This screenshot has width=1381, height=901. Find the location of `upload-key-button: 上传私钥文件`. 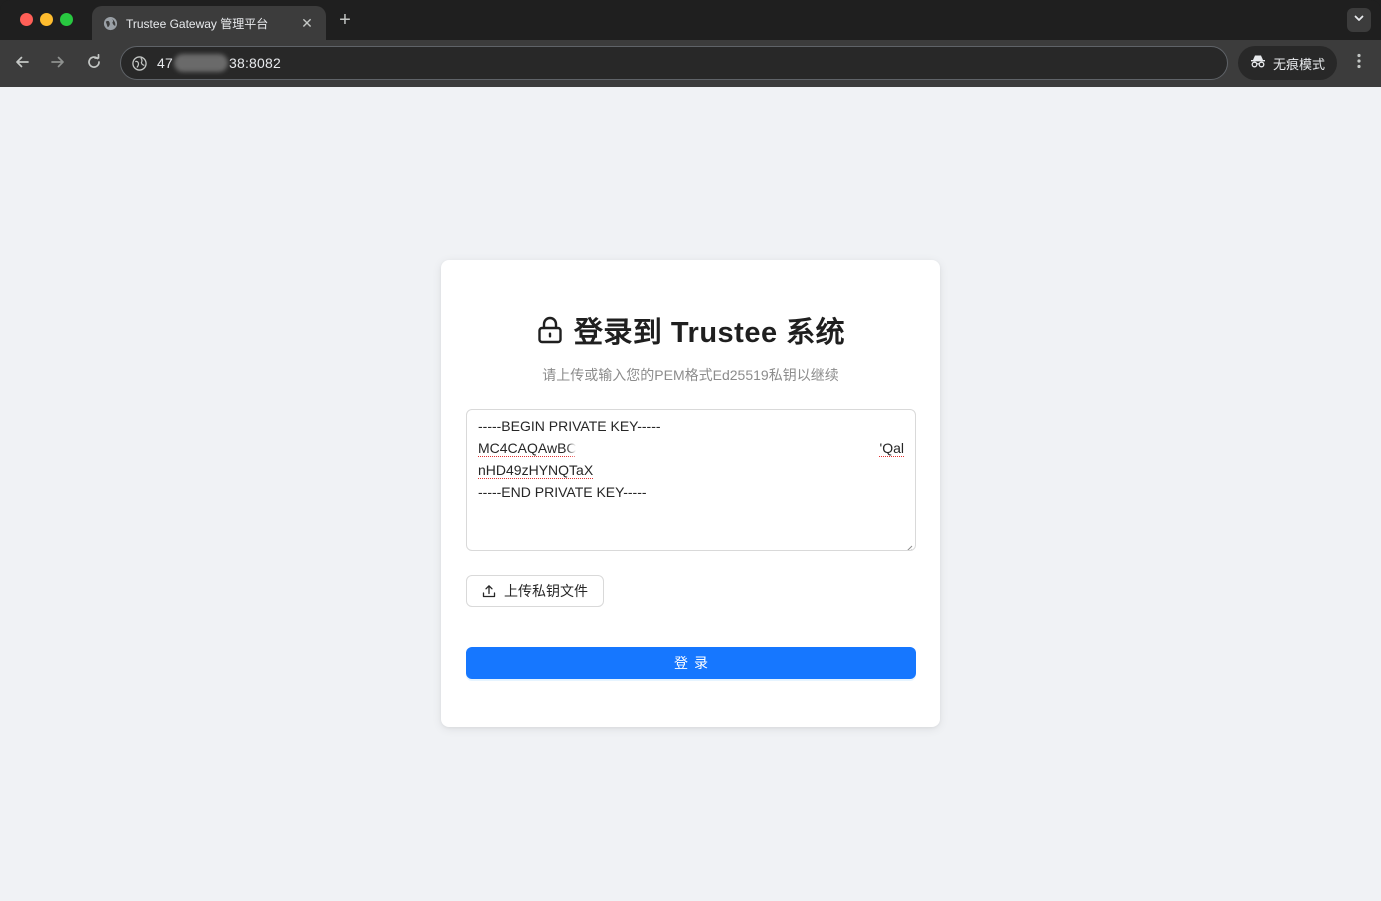

upload-key-button: 上传私钥文件 is located at coordinates (535, 591).